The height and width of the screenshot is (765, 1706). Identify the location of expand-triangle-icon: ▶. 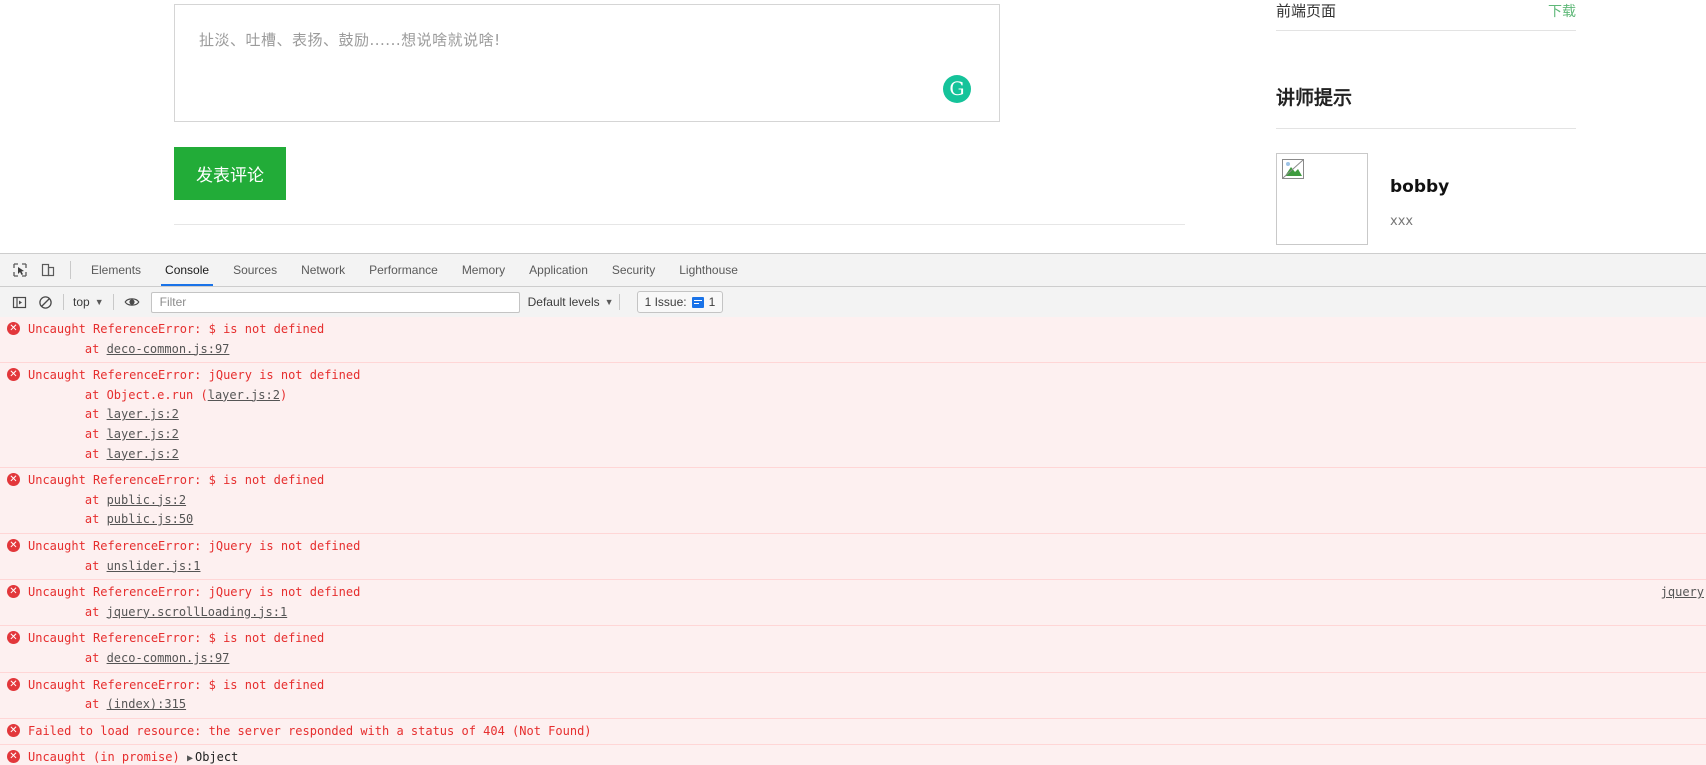
(190, 757).